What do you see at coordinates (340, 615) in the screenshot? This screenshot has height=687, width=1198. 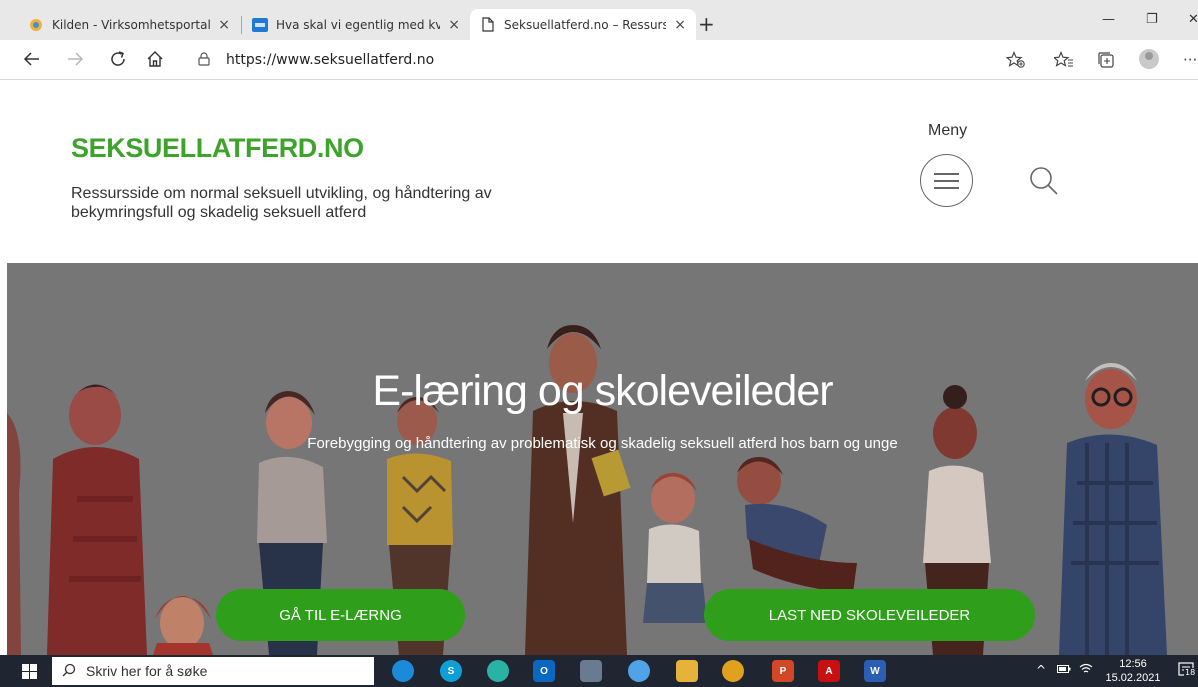 I see `e-learning-button: GÅ TIL E-LÆRNG` at bounding box center [340, 615].